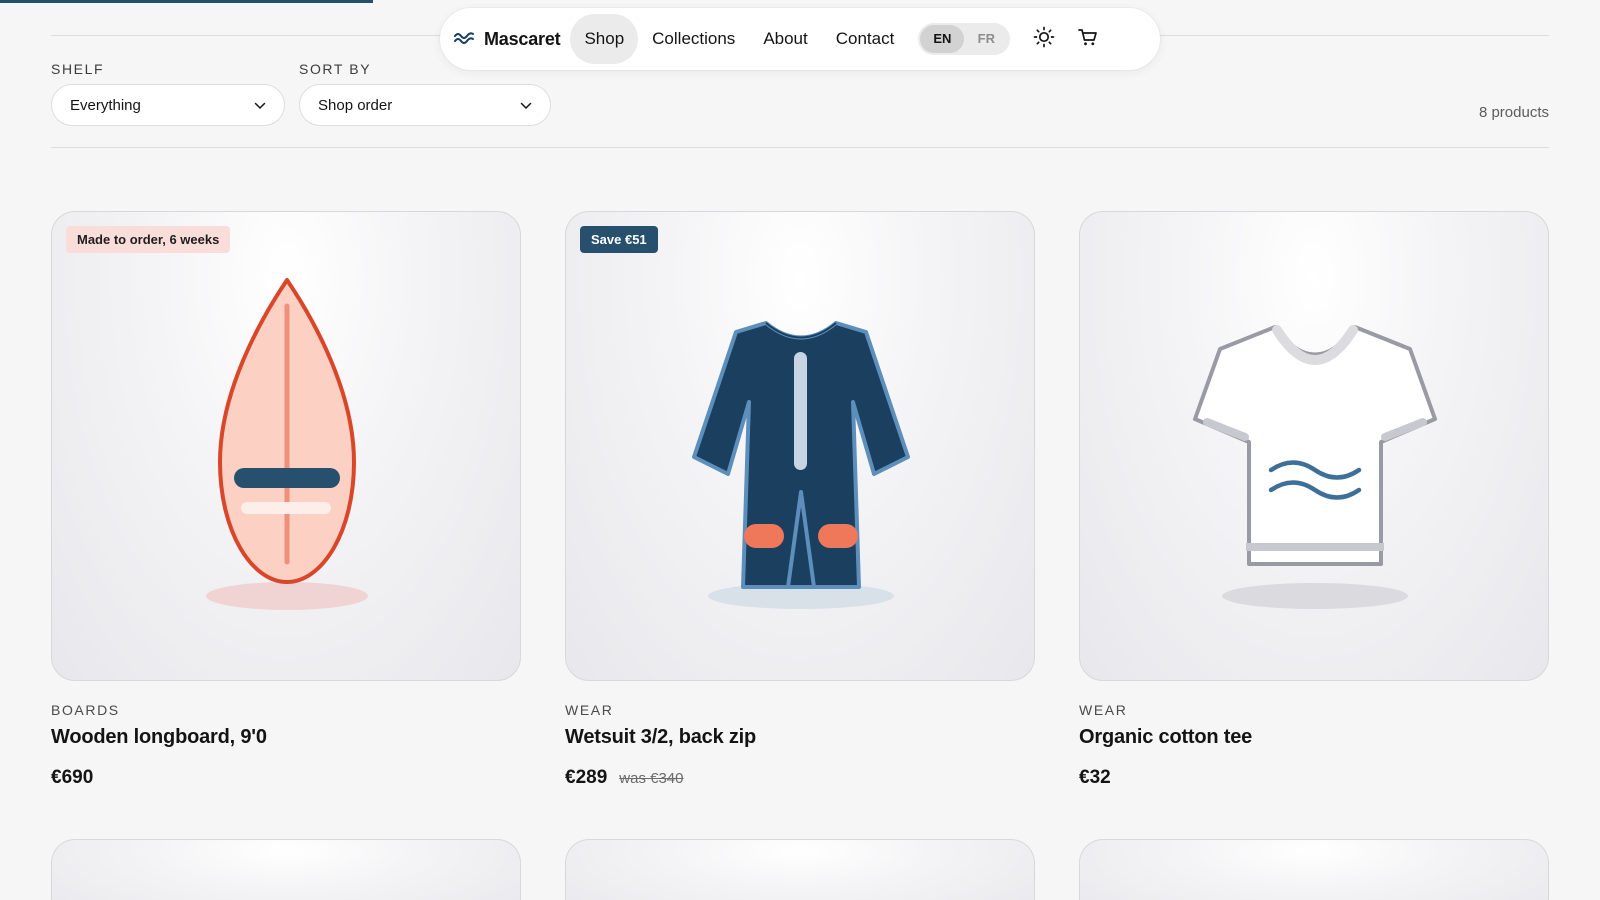 The width and height of the screenshot is (1600, 900). What do you see at coordinates (186, 1) in the screenshot?
I see `page-progress-bar` at bounding box center [186, 1].